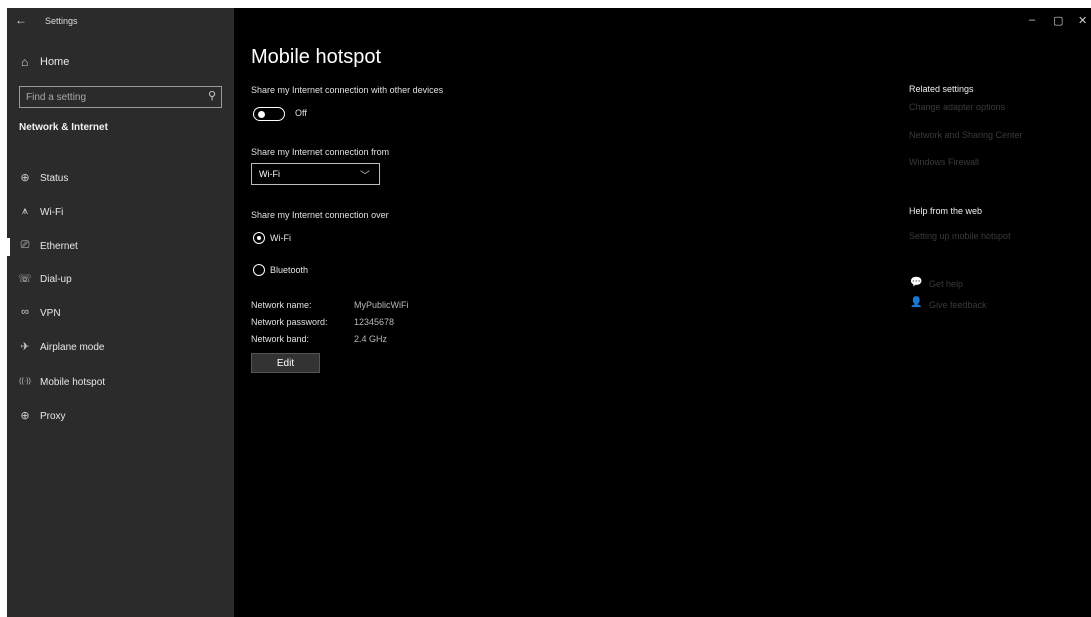 Image resolution: width=1091 pixels, height=617 pixels. Describe the element at coordinates (73, 382) in the screenshot. I see `sidebar-item-label: Mobile hotspot` at that location.